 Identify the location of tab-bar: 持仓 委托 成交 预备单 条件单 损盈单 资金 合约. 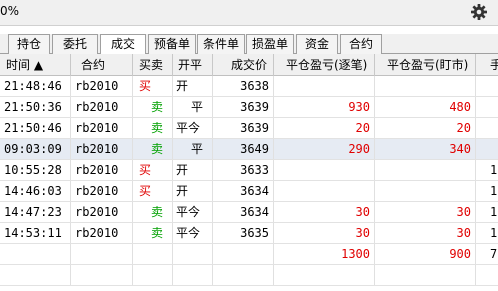
(249, 44).